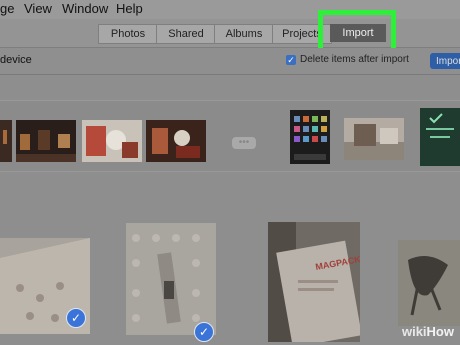 The height and width of the screenshot is (345, 460). Describe the element at coordinates (16, 60) in the screenshot. I see `device-label: device` at that location.